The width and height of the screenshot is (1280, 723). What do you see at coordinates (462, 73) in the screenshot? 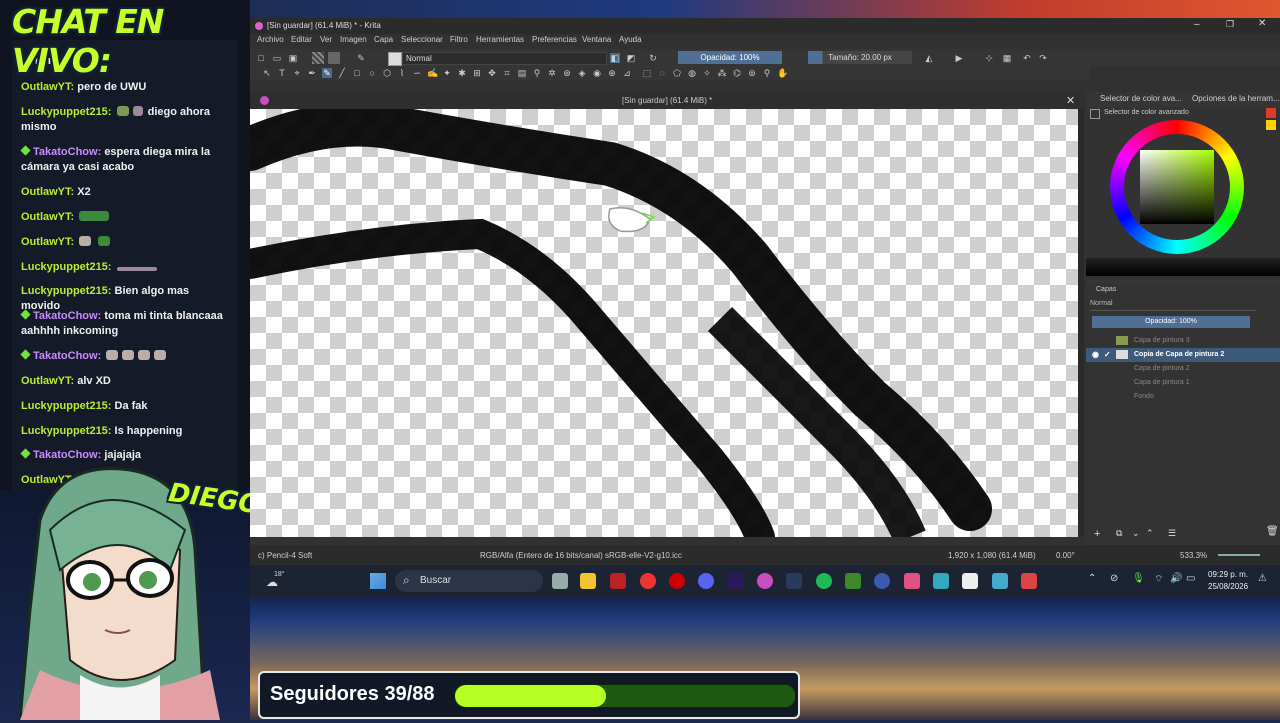
I see `multibrush-icon: ✱` at bounding box center [462, 73].